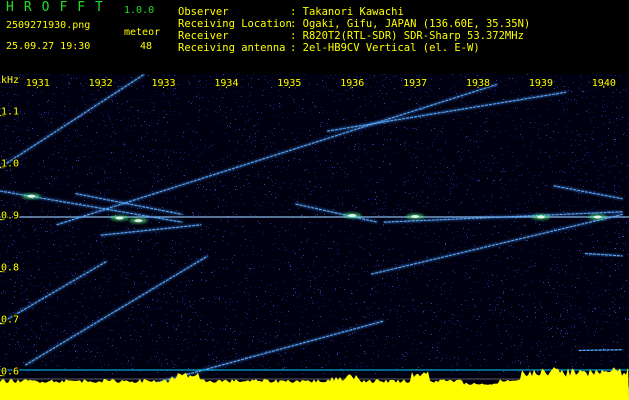  Describe the element at coordinates (385, 48) in the screenshot. I see `info-value-antenna: : 2el-HB9CV Vertical (el. E-W)` at that location.